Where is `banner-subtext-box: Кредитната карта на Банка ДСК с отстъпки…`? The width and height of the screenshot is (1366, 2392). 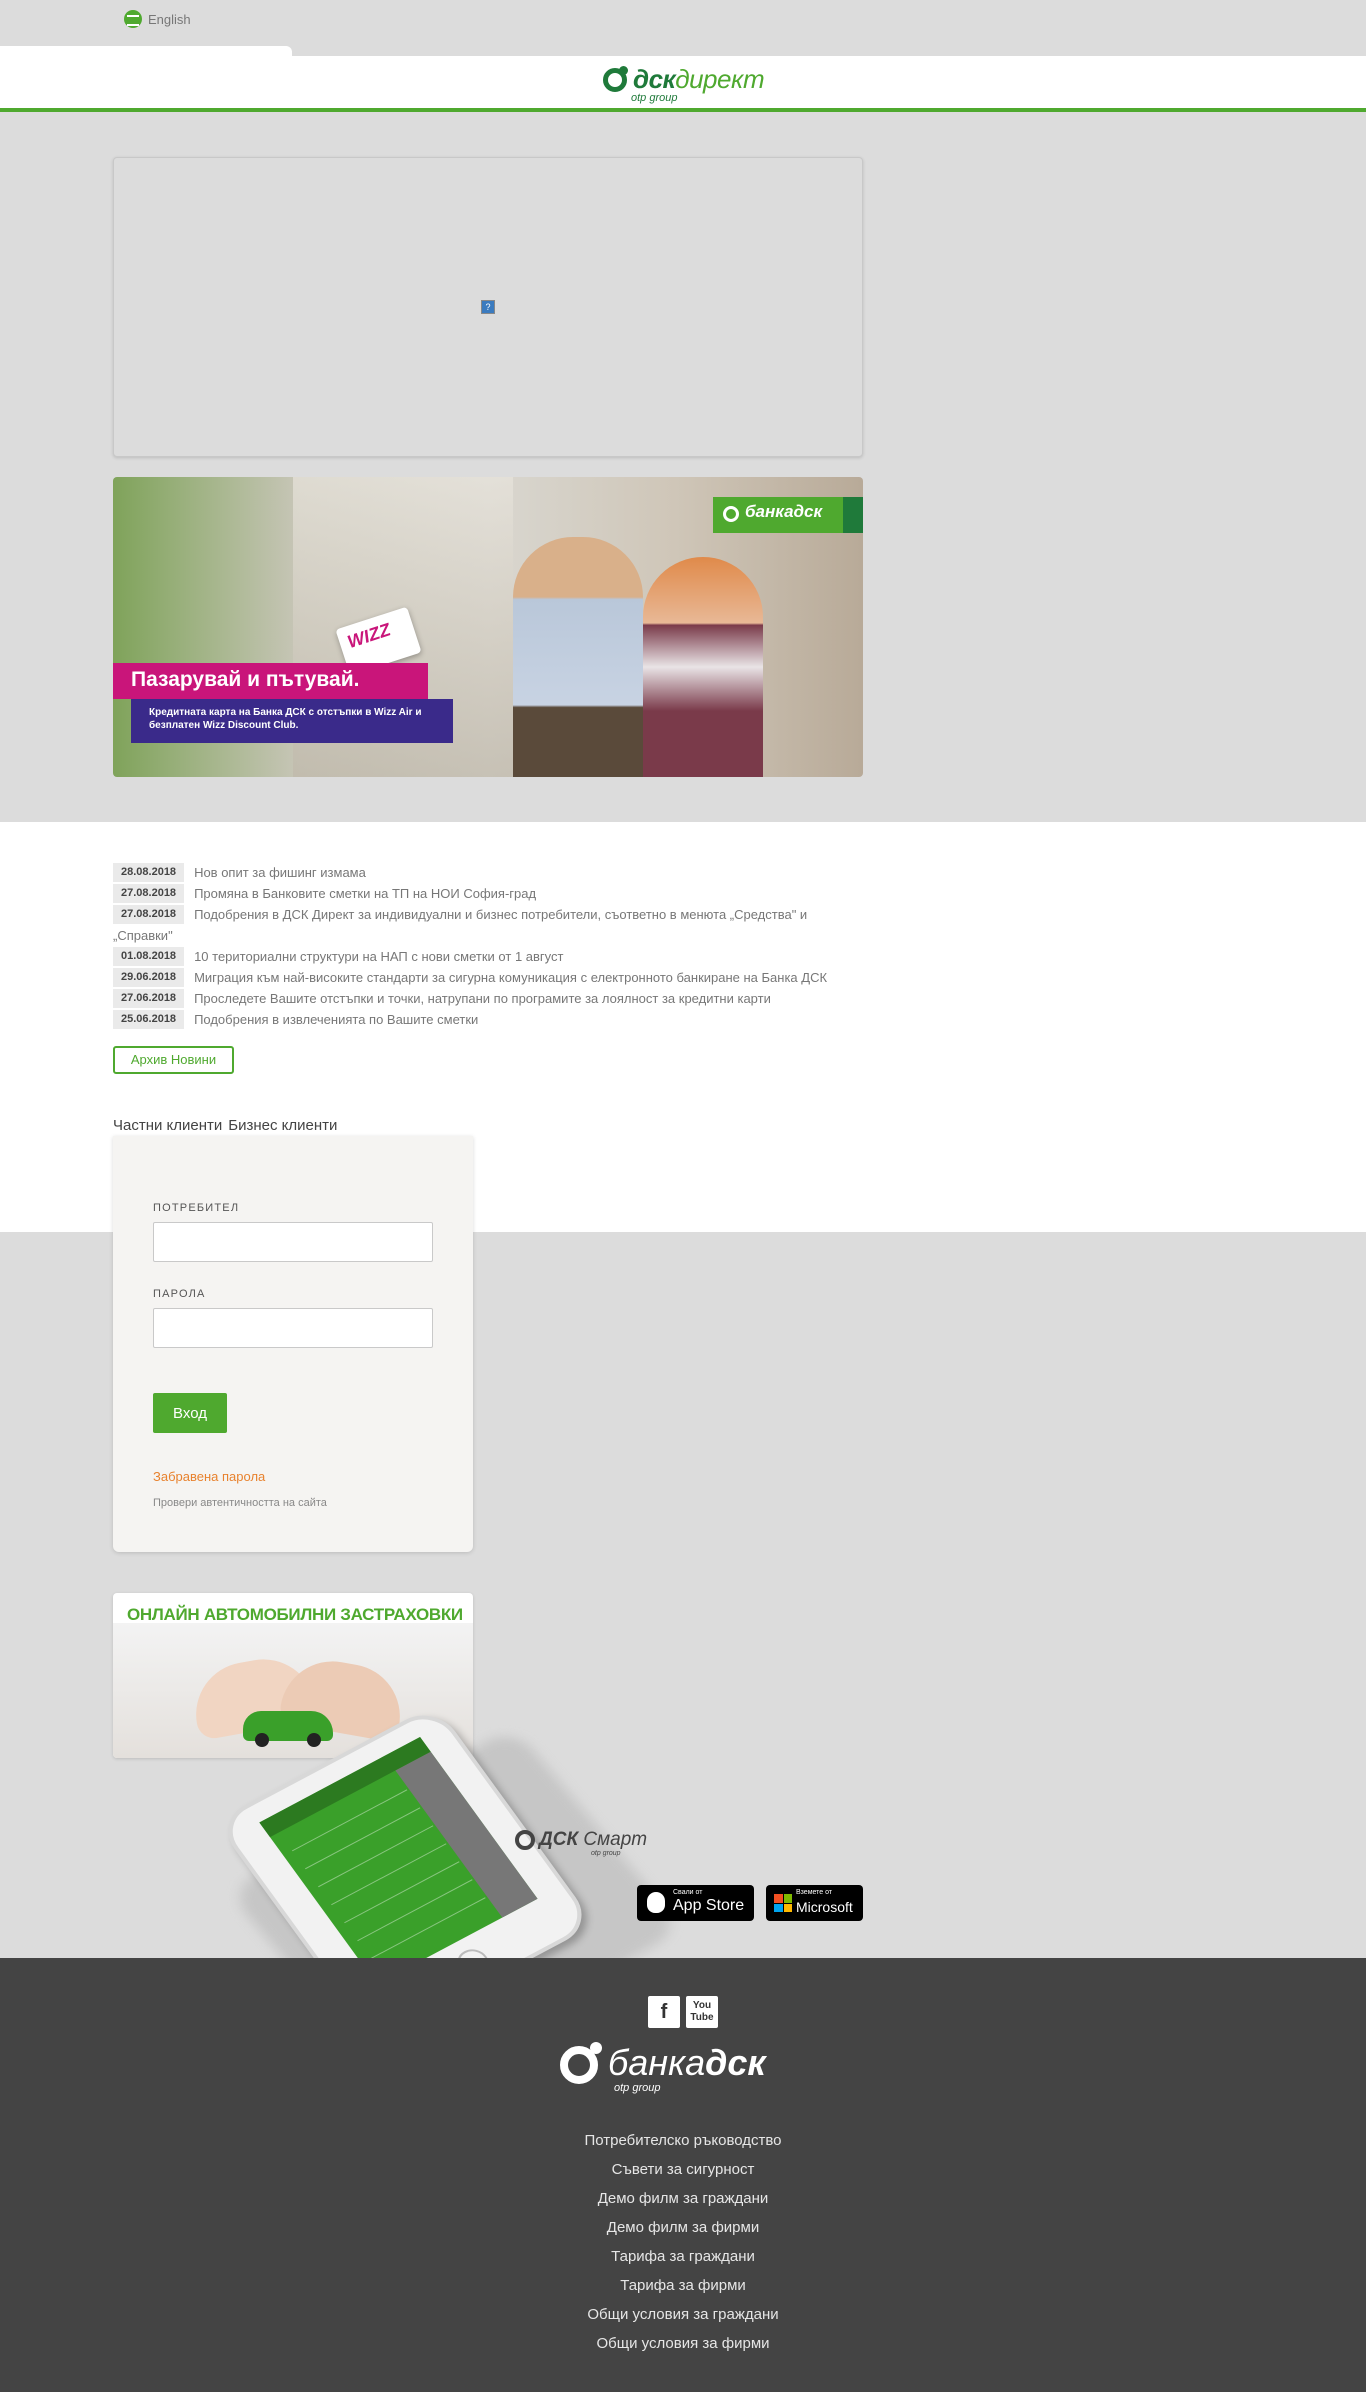 banner-subtext-box: Кредитната карта на Банка ДСК с отстъпки… is located at coordinates (292, 721).